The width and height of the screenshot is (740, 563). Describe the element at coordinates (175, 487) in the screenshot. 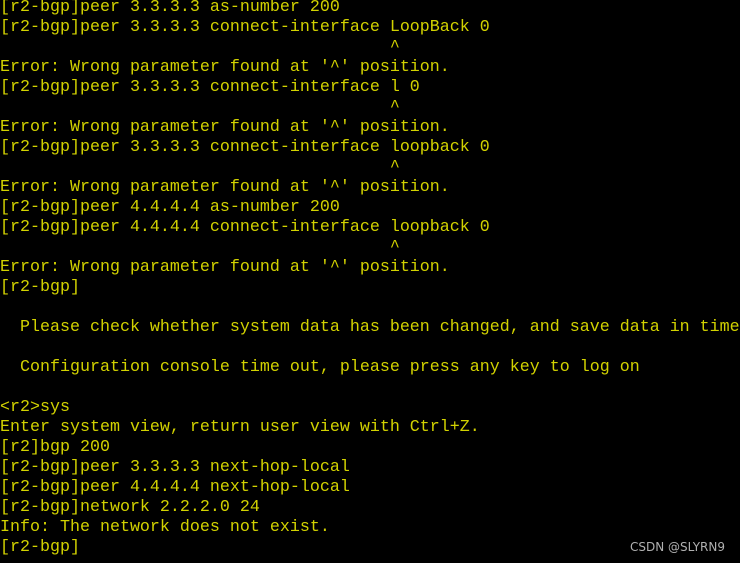

I see `terminal-line: [r2-bgp]peer 4.4.4.4 next-hop-local` at that location.